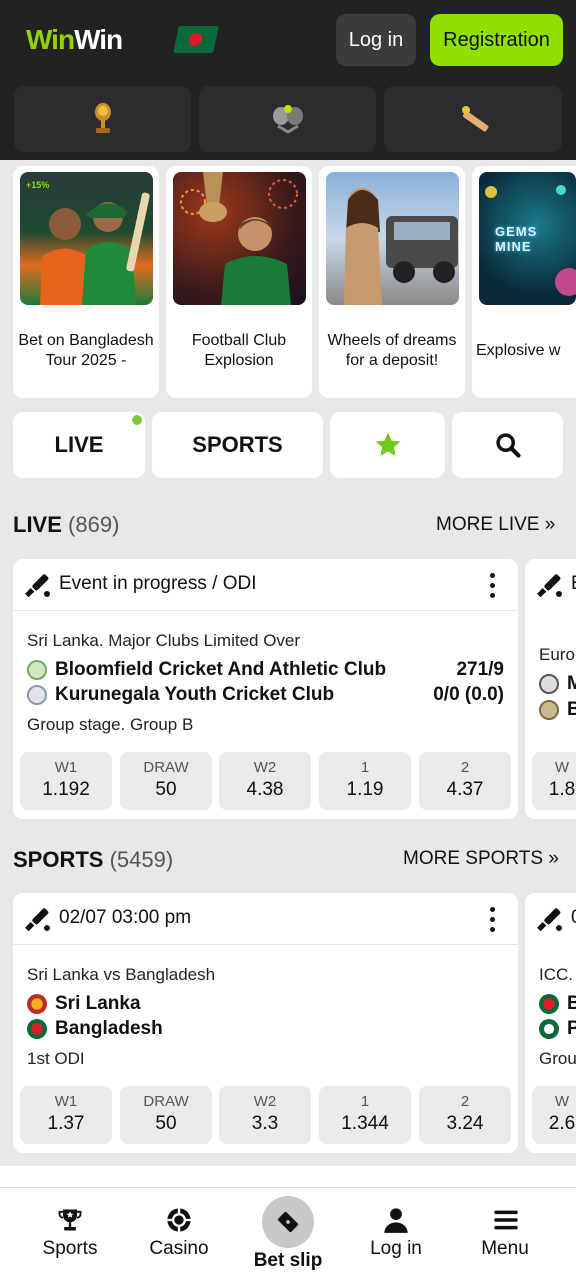 The height and width of the screenshot is (1280, 576). I want to click on sports-event-card-peek: 0 ICC. B P Grou W2.6, so click(550, 1023).